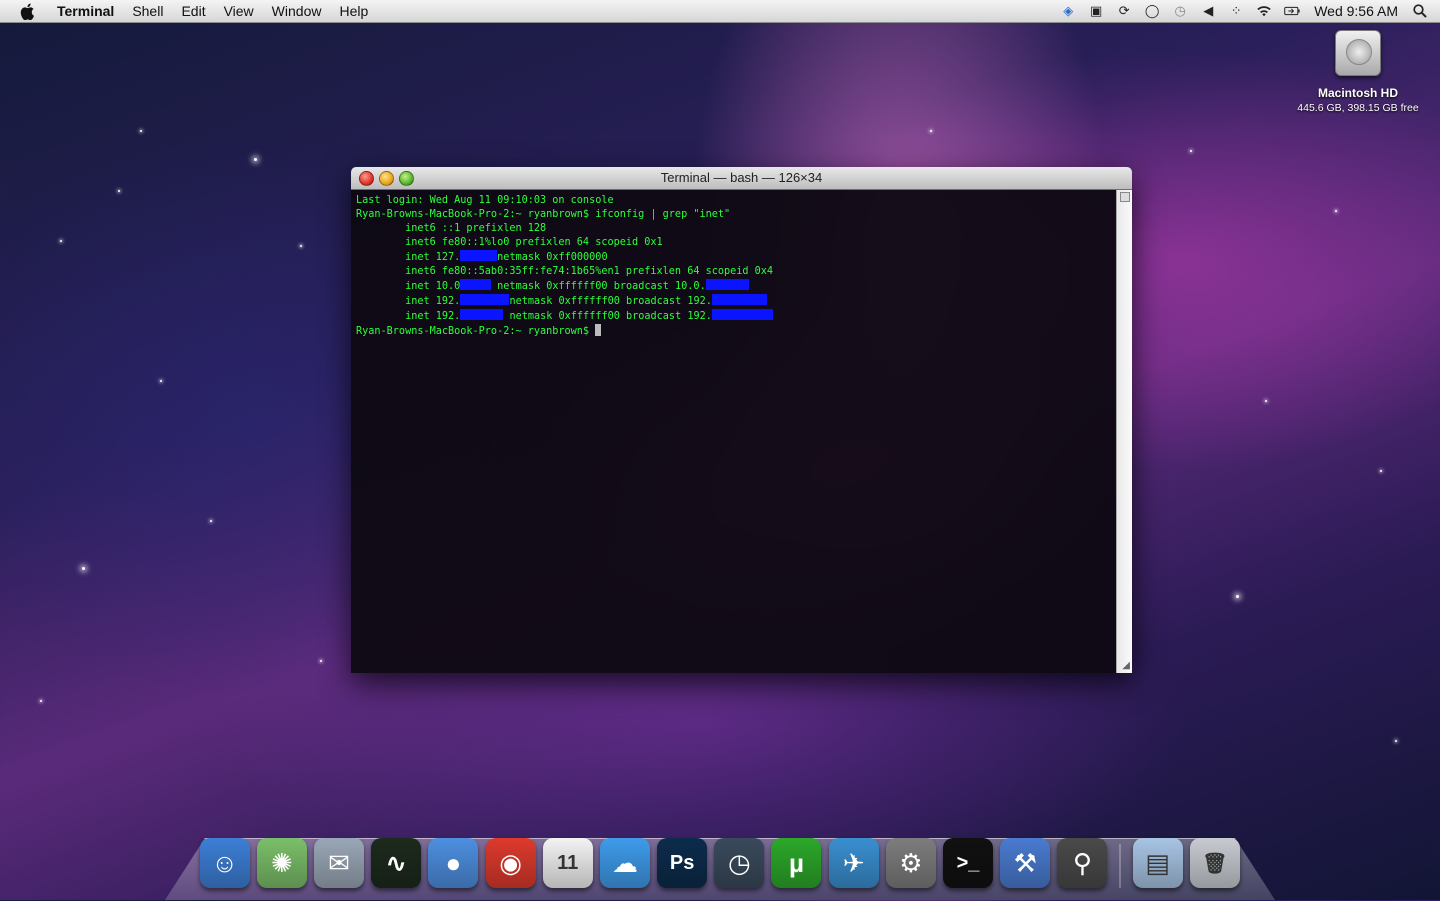  I want to click on finder-icon: ☺, so click(224, 863).